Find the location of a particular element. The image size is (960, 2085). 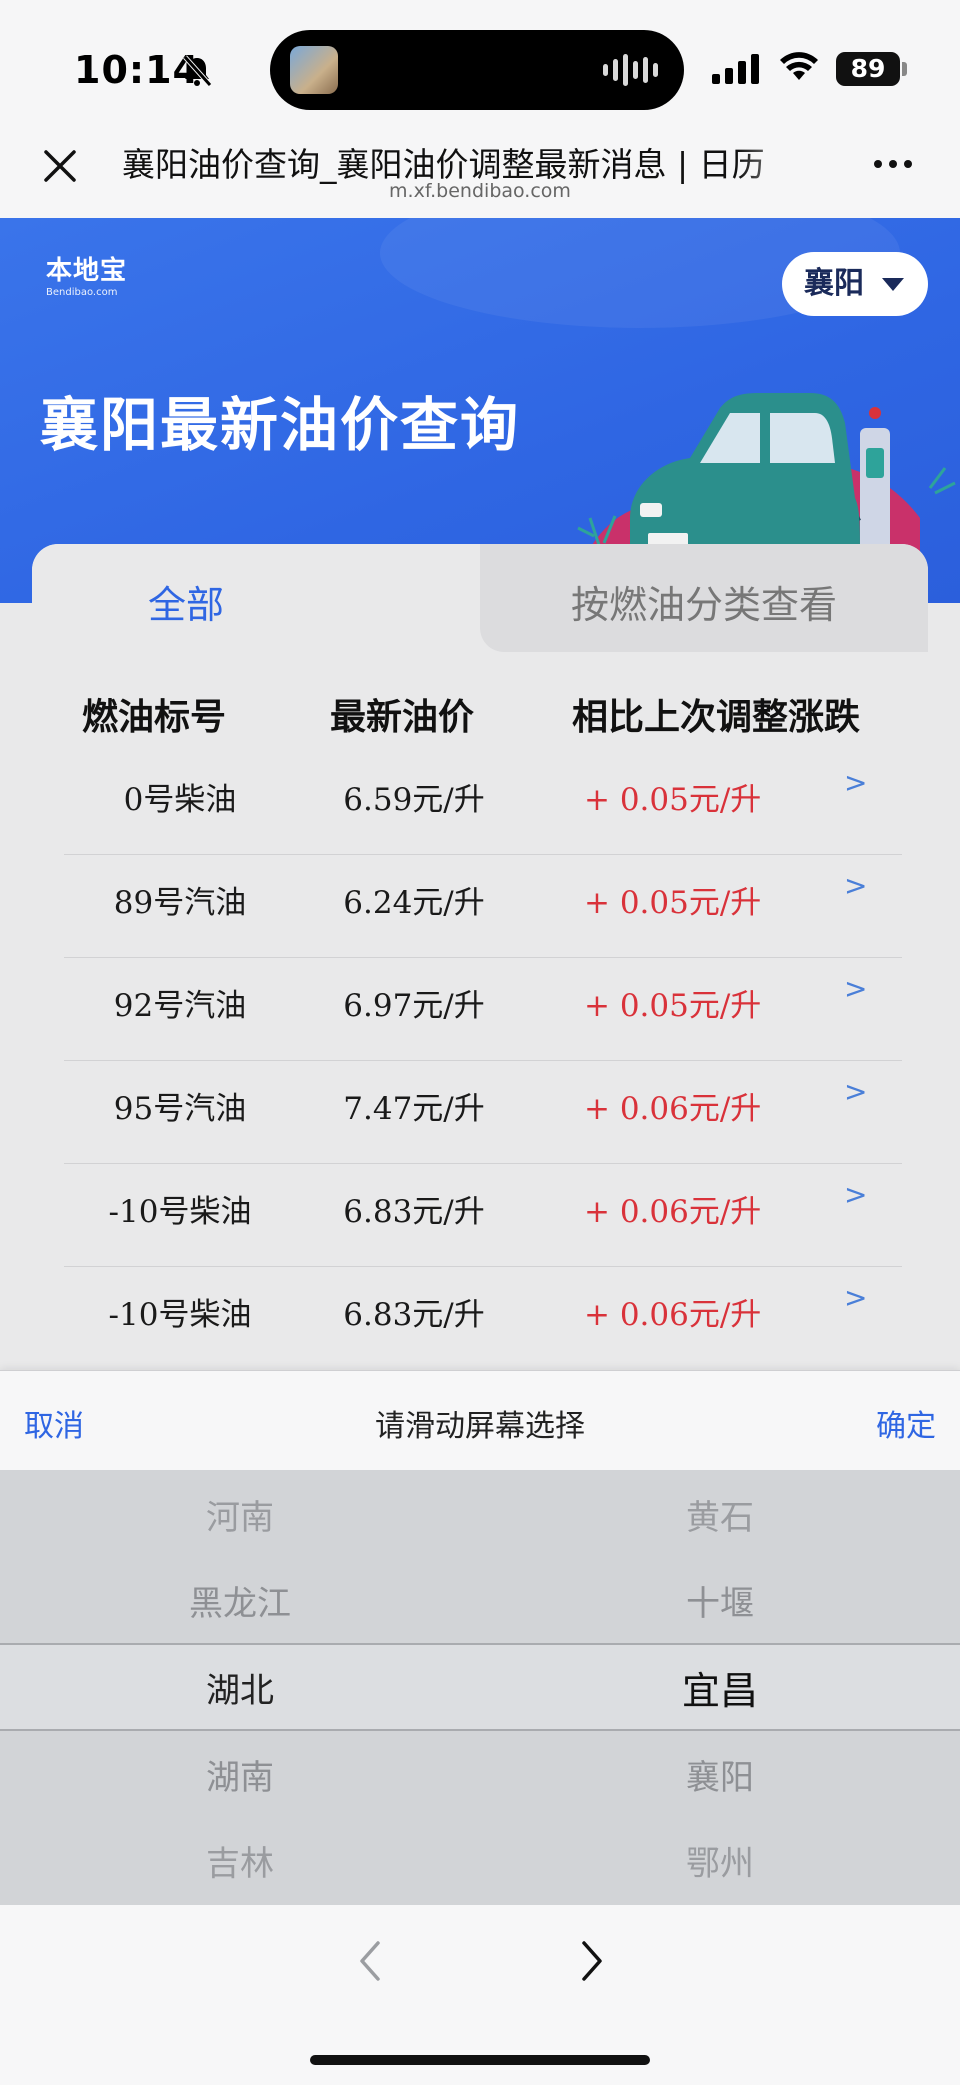

city-label: 襄阳 is located at coordinates (834, 283).